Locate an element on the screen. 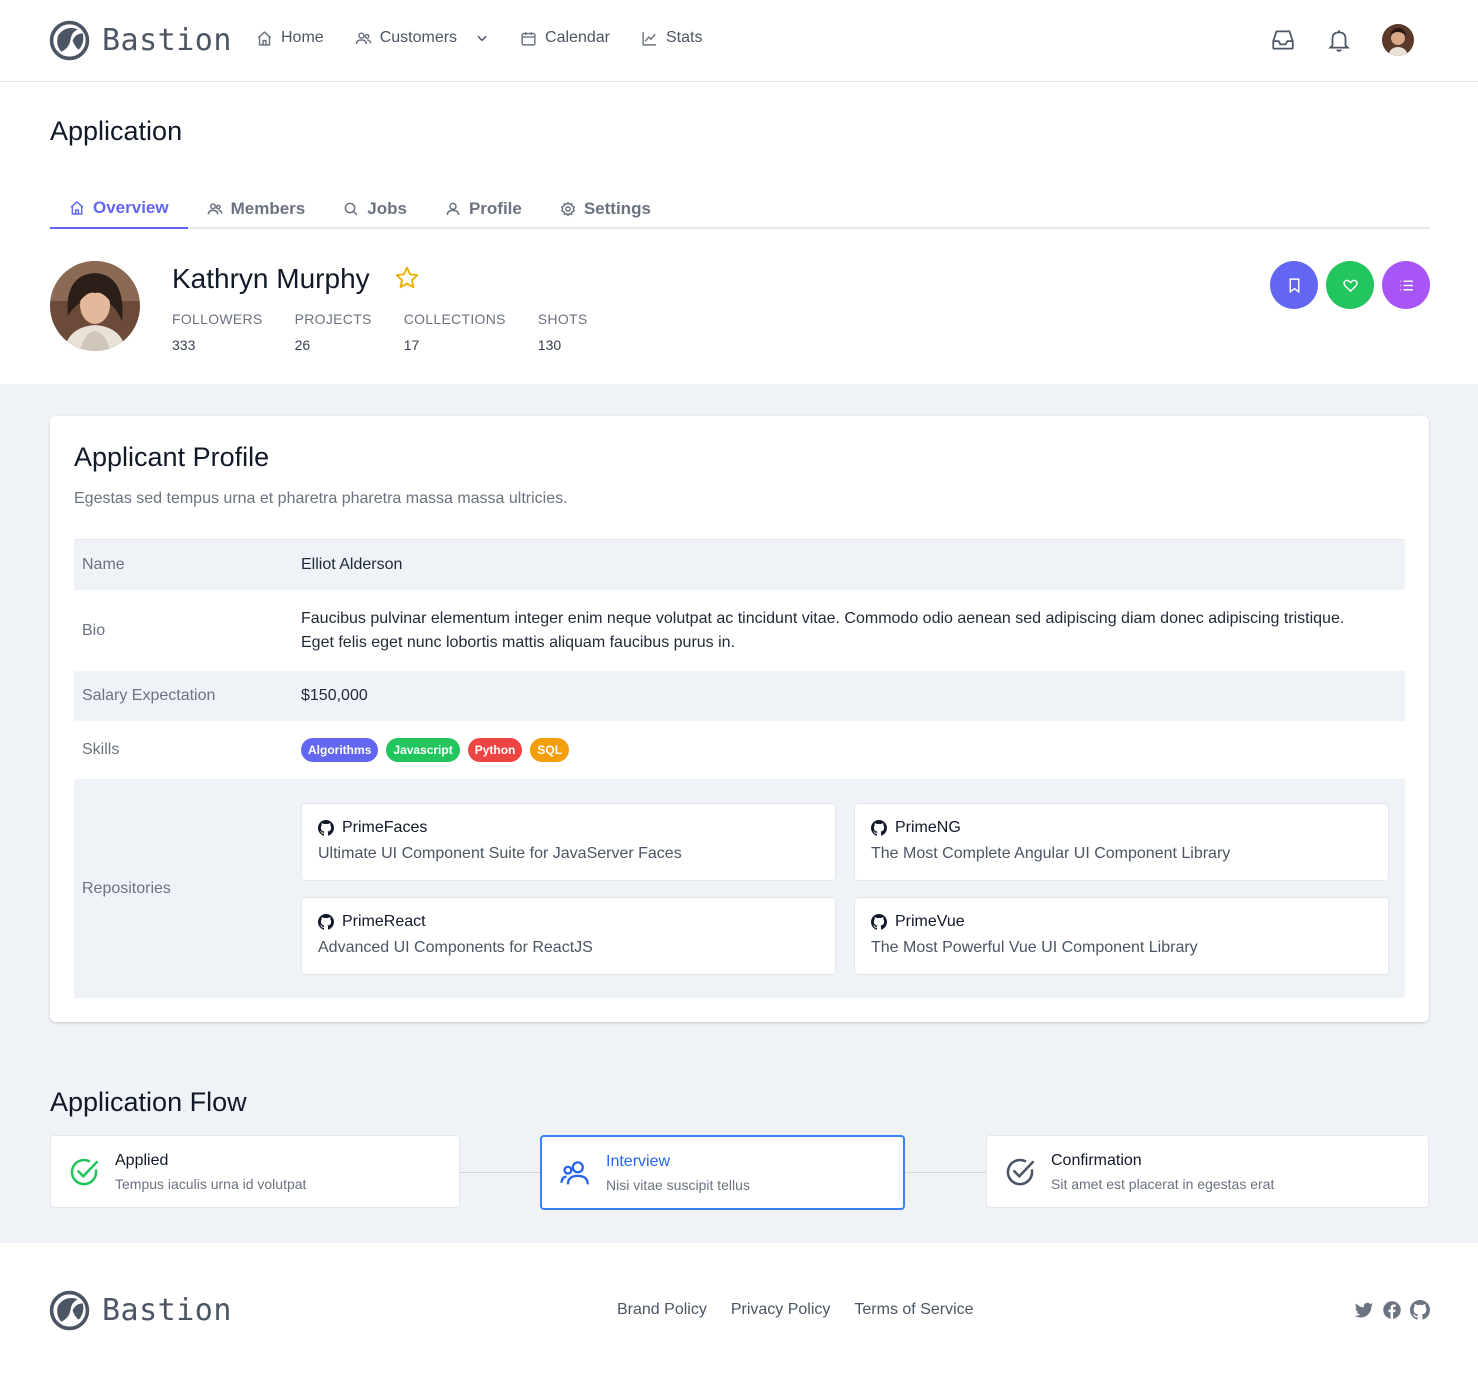  nav-item-calendar: Calendar is located at coordinates (565, 38).